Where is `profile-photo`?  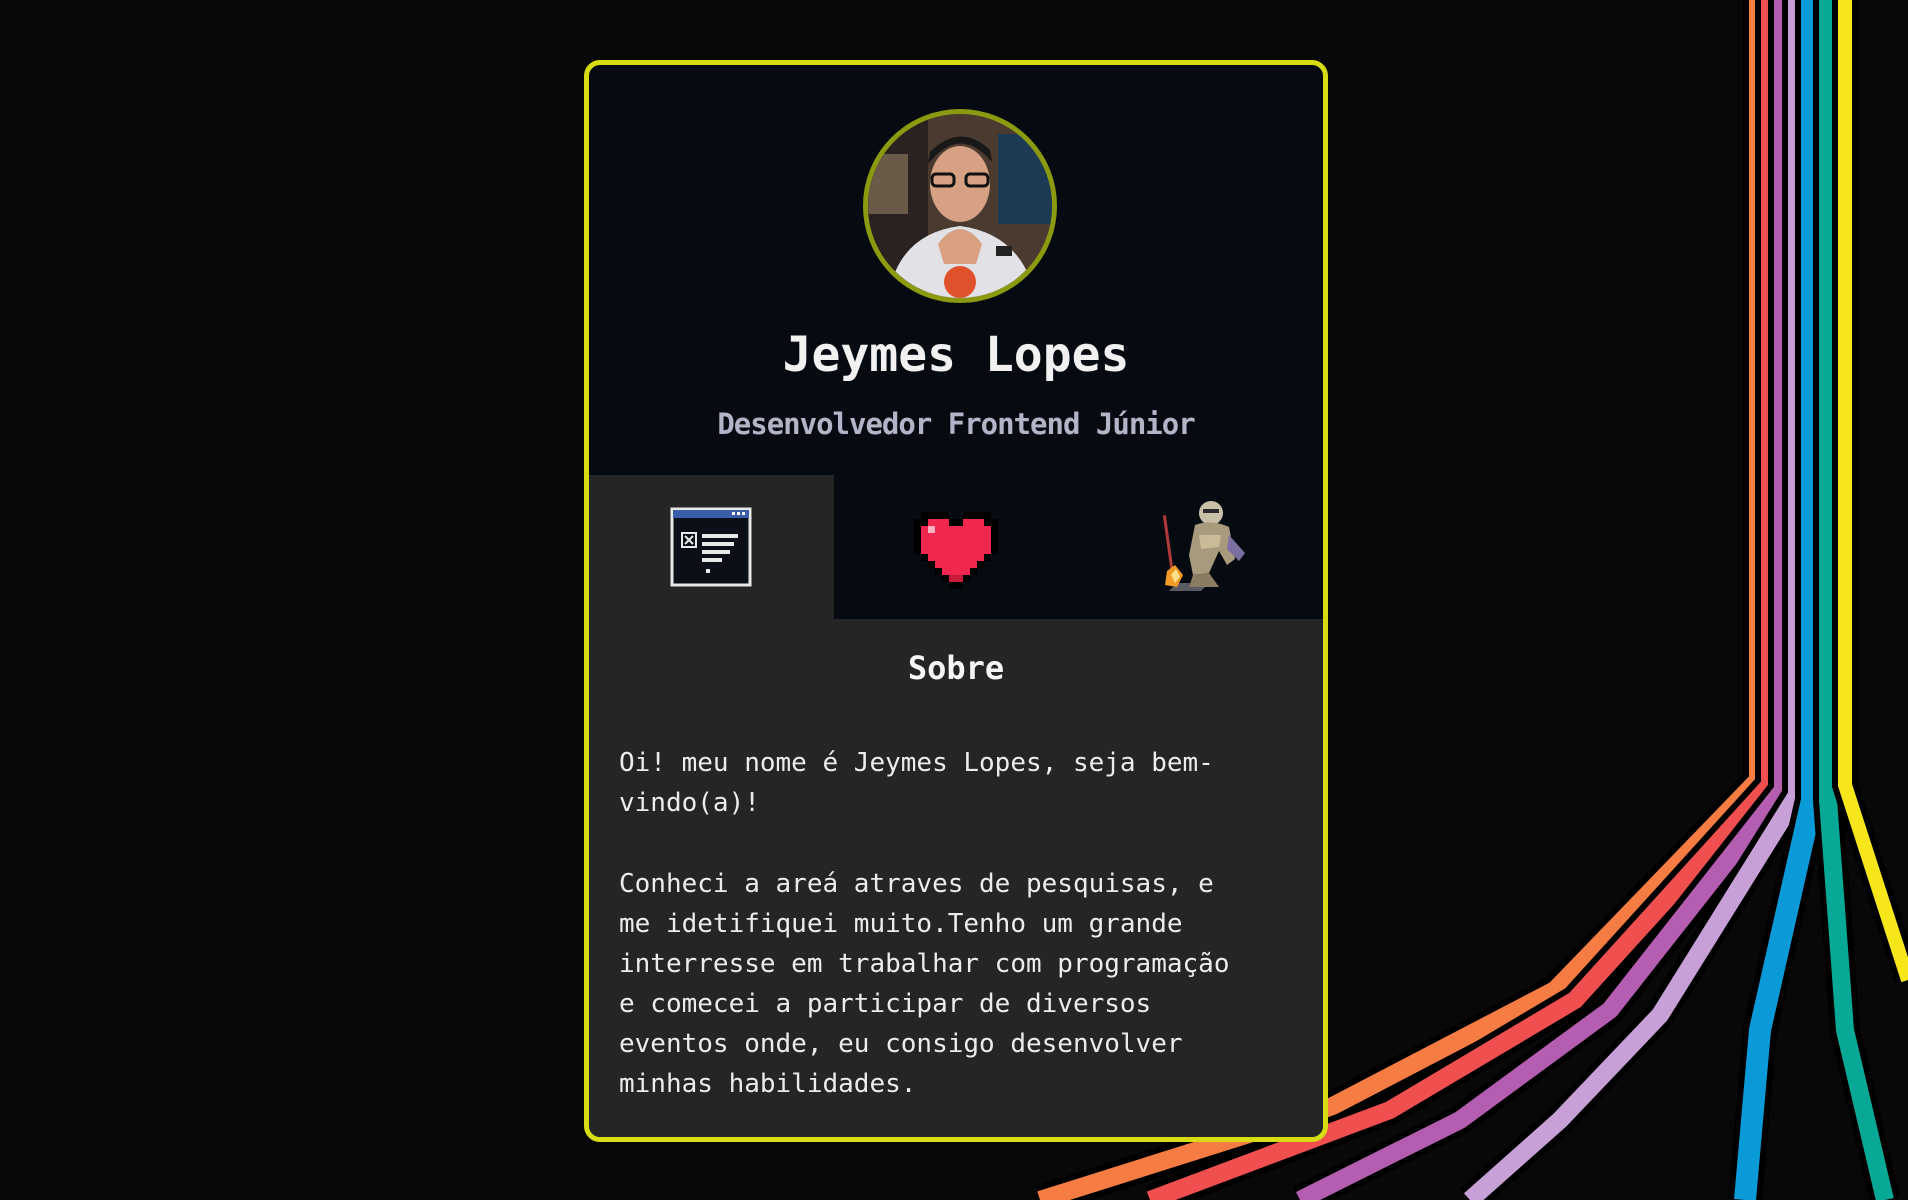 profile-photo is located at coordinates (960, 206).